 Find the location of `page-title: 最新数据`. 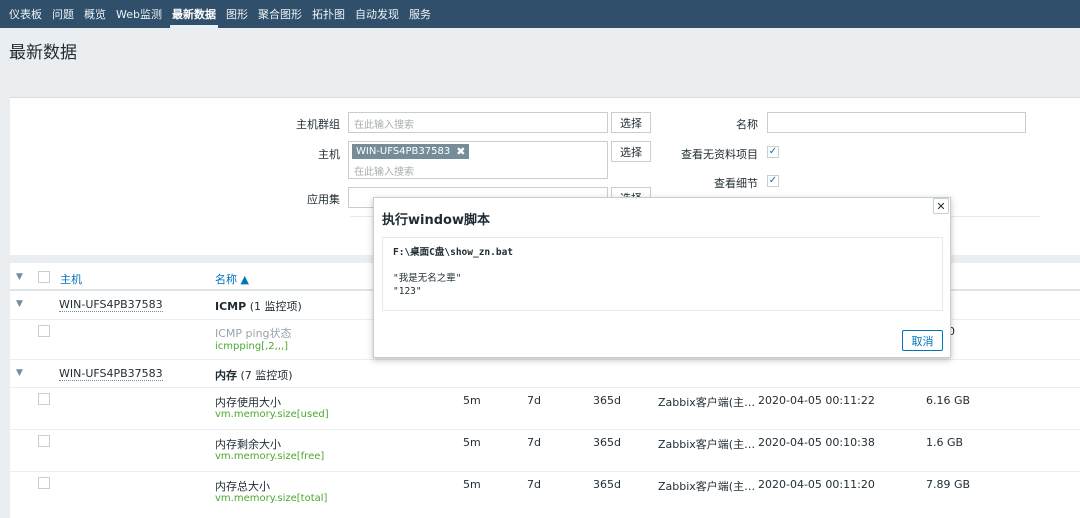

page-title: 最新数据 is located at coordinates (43, 53).